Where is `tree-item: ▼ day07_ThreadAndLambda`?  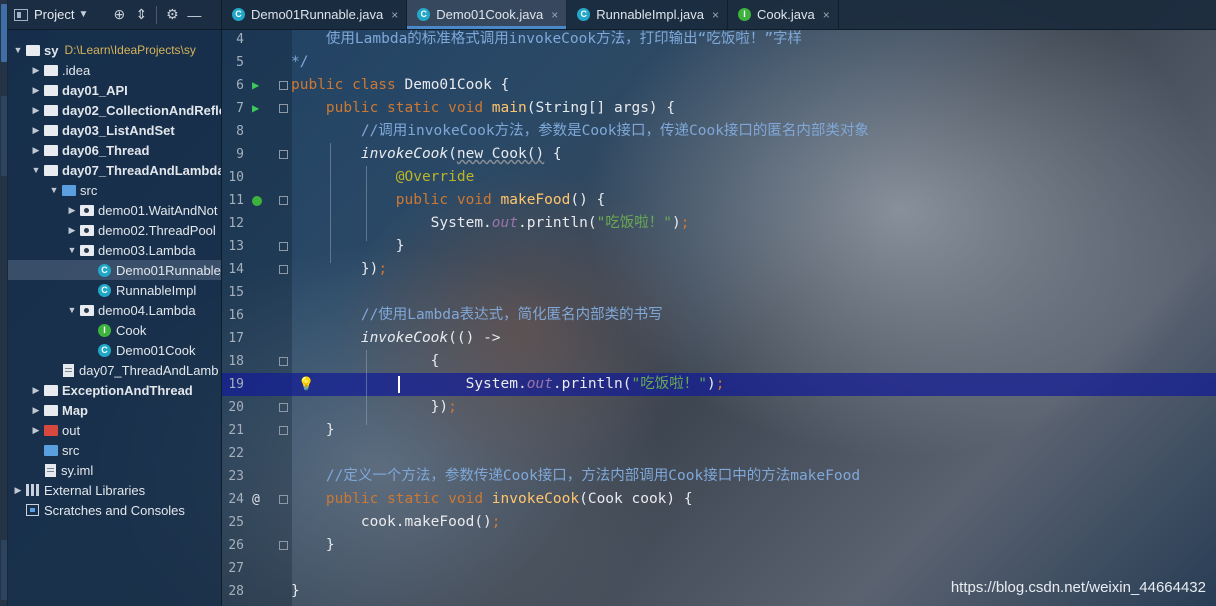 tree-item: ▼ day07_ThreadAndLambda is located at coordinates (114, 170).